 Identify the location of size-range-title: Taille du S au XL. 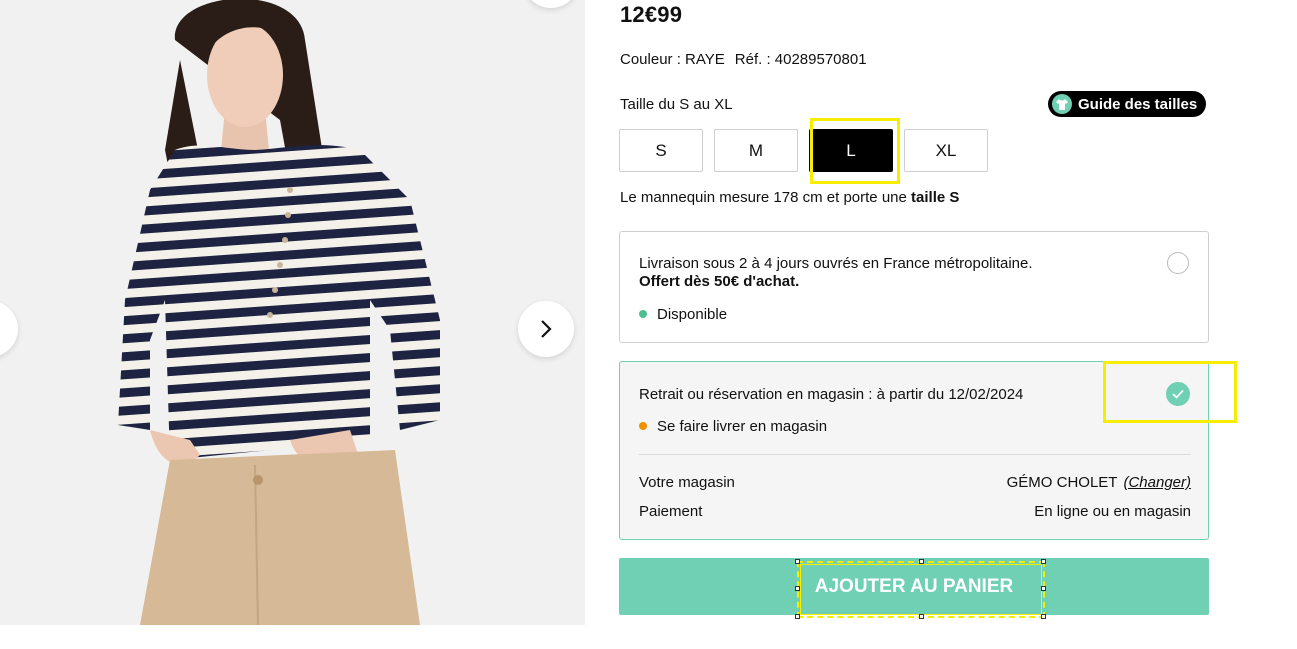
(676, 104).